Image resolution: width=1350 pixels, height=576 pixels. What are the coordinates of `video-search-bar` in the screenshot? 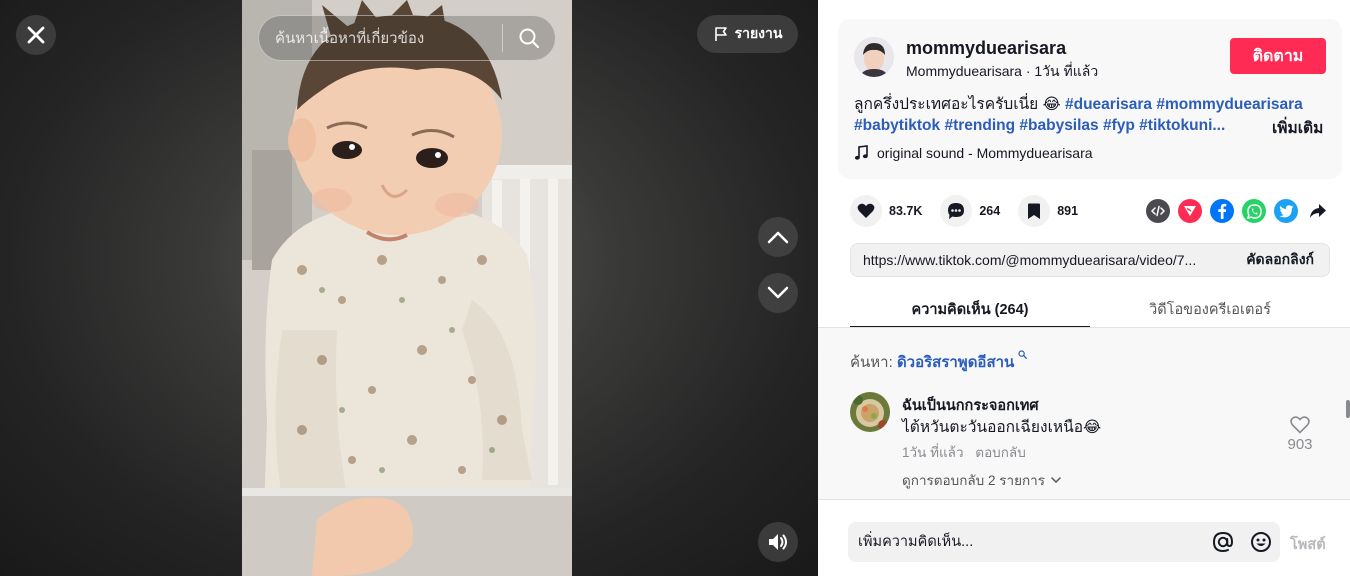 It's located at (407, 38).